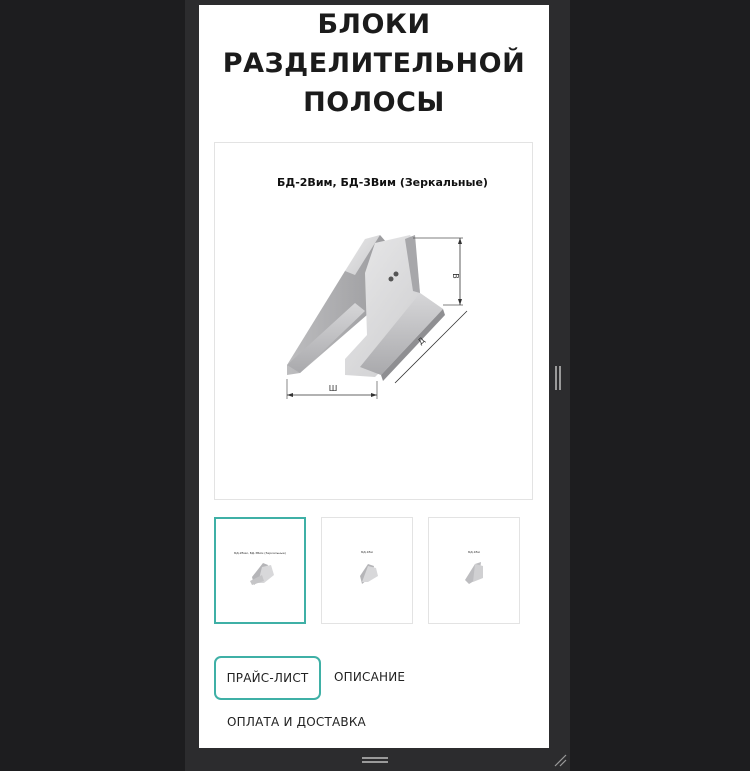 Image resolution: width=750 pixels, height=771 pixels. I want to click on page-title: БЛОКИ РАЗДЕЛИТЕЛЬНОЙ ПОЛОСЫ, so click(374, 63).